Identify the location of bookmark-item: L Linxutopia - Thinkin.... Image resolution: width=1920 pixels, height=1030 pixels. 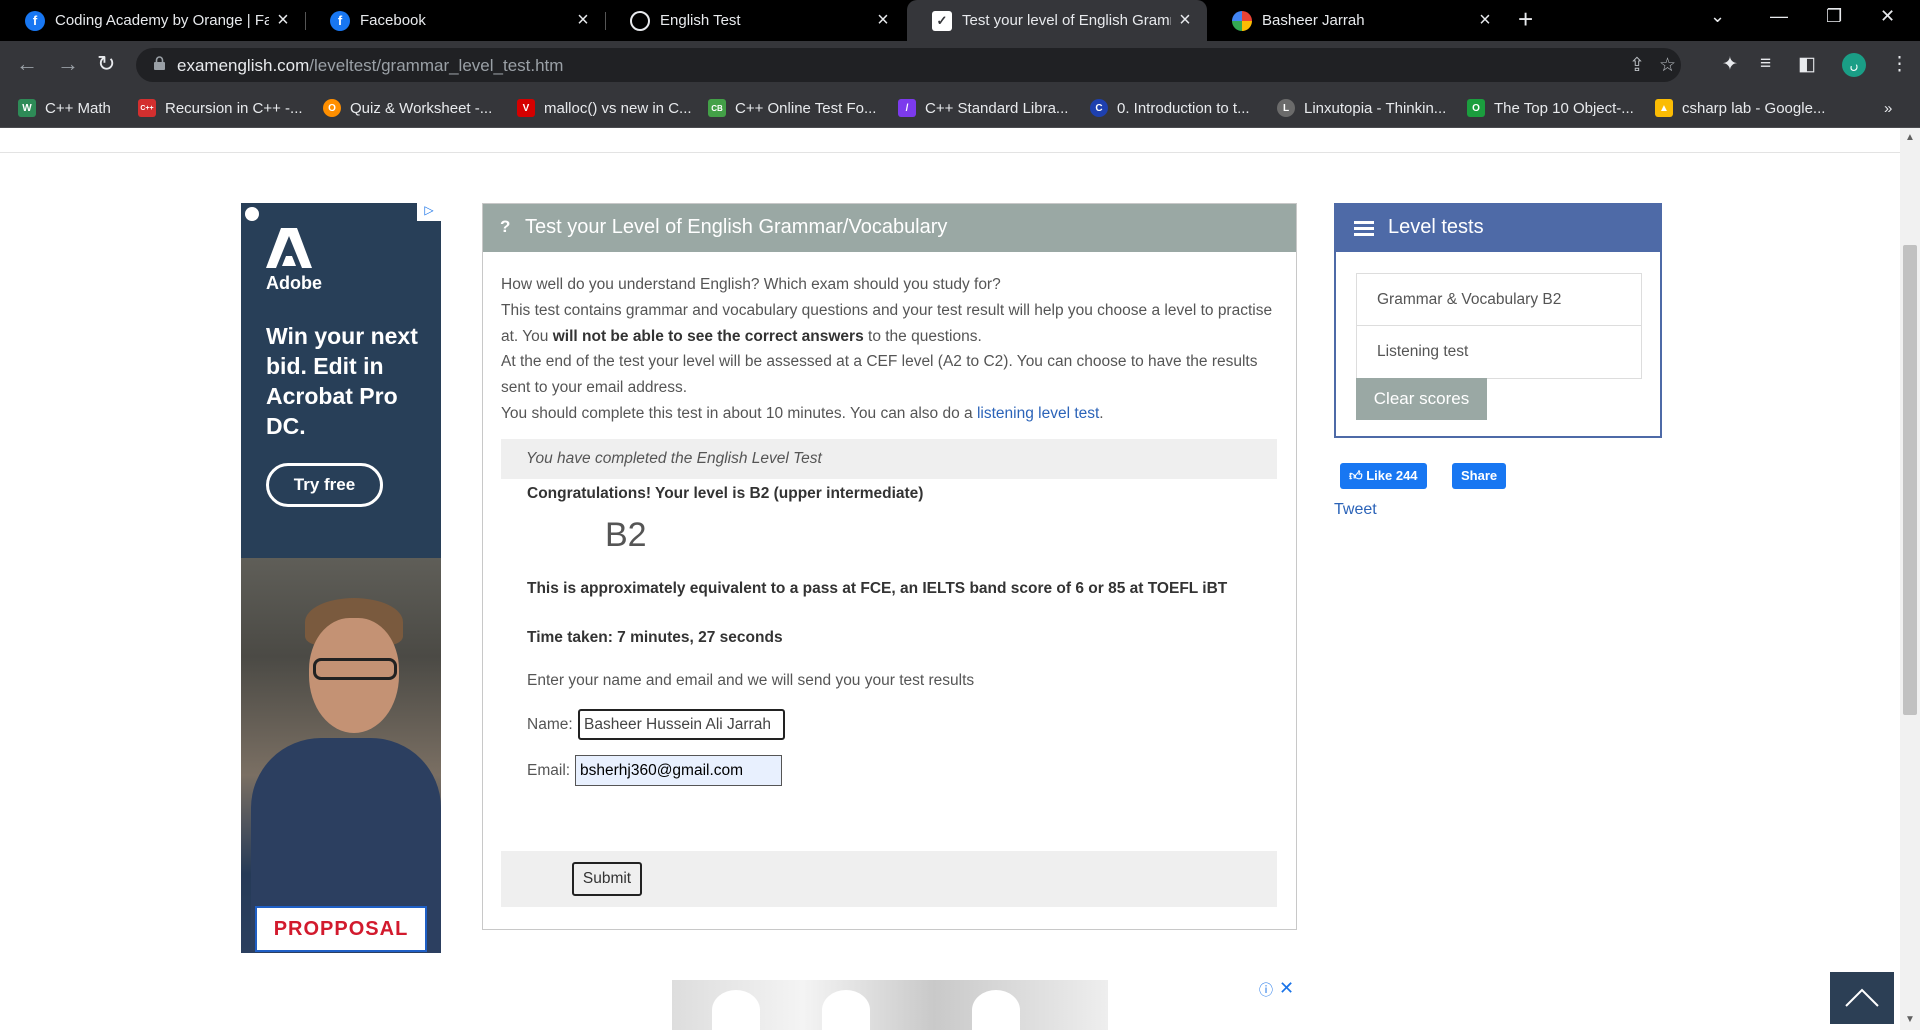
(1361, 108).